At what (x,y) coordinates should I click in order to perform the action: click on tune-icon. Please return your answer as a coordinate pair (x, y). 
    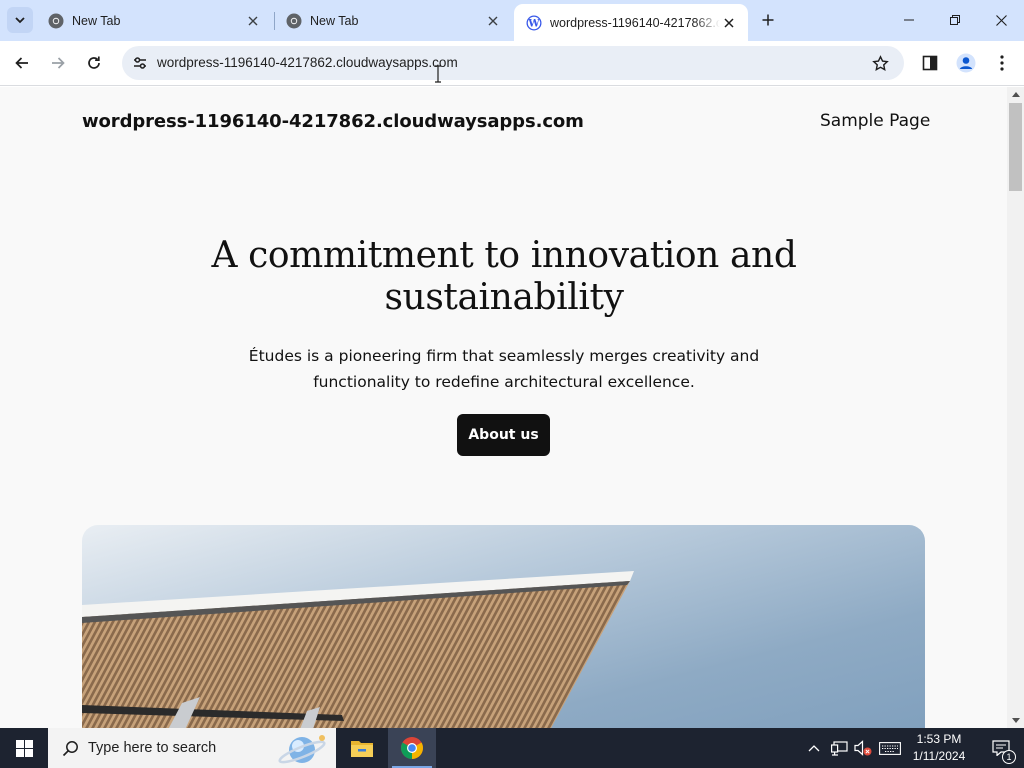
    Looking at the image, I should click on (140, 63).